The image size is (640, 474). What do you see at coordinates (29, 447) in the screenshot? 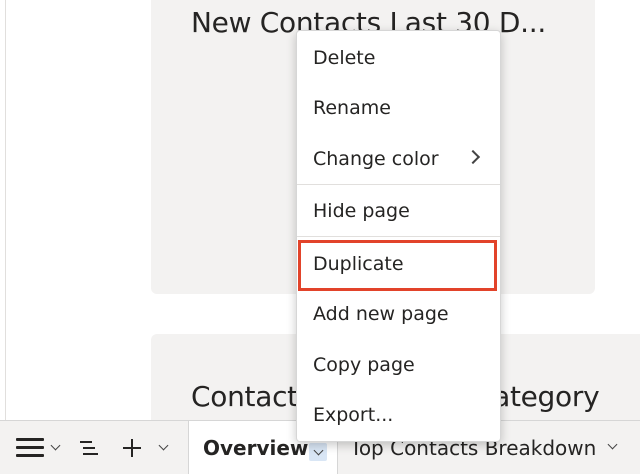
I see `hamburger-icon` at bounding box center [29, 447].